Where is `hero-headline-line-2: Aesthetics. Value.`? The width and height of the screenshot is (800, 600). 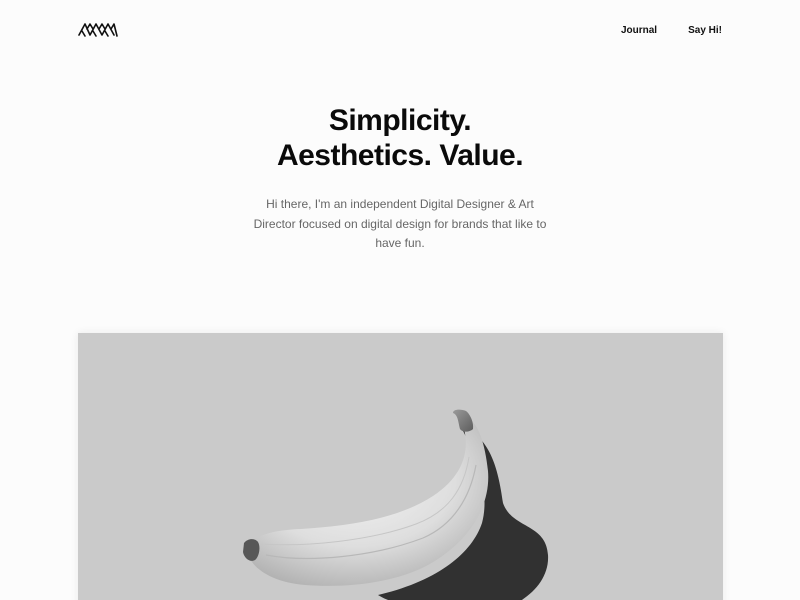
hero-headline-line-2: Aesthetics. Value. is located at coordinates (400, 155).